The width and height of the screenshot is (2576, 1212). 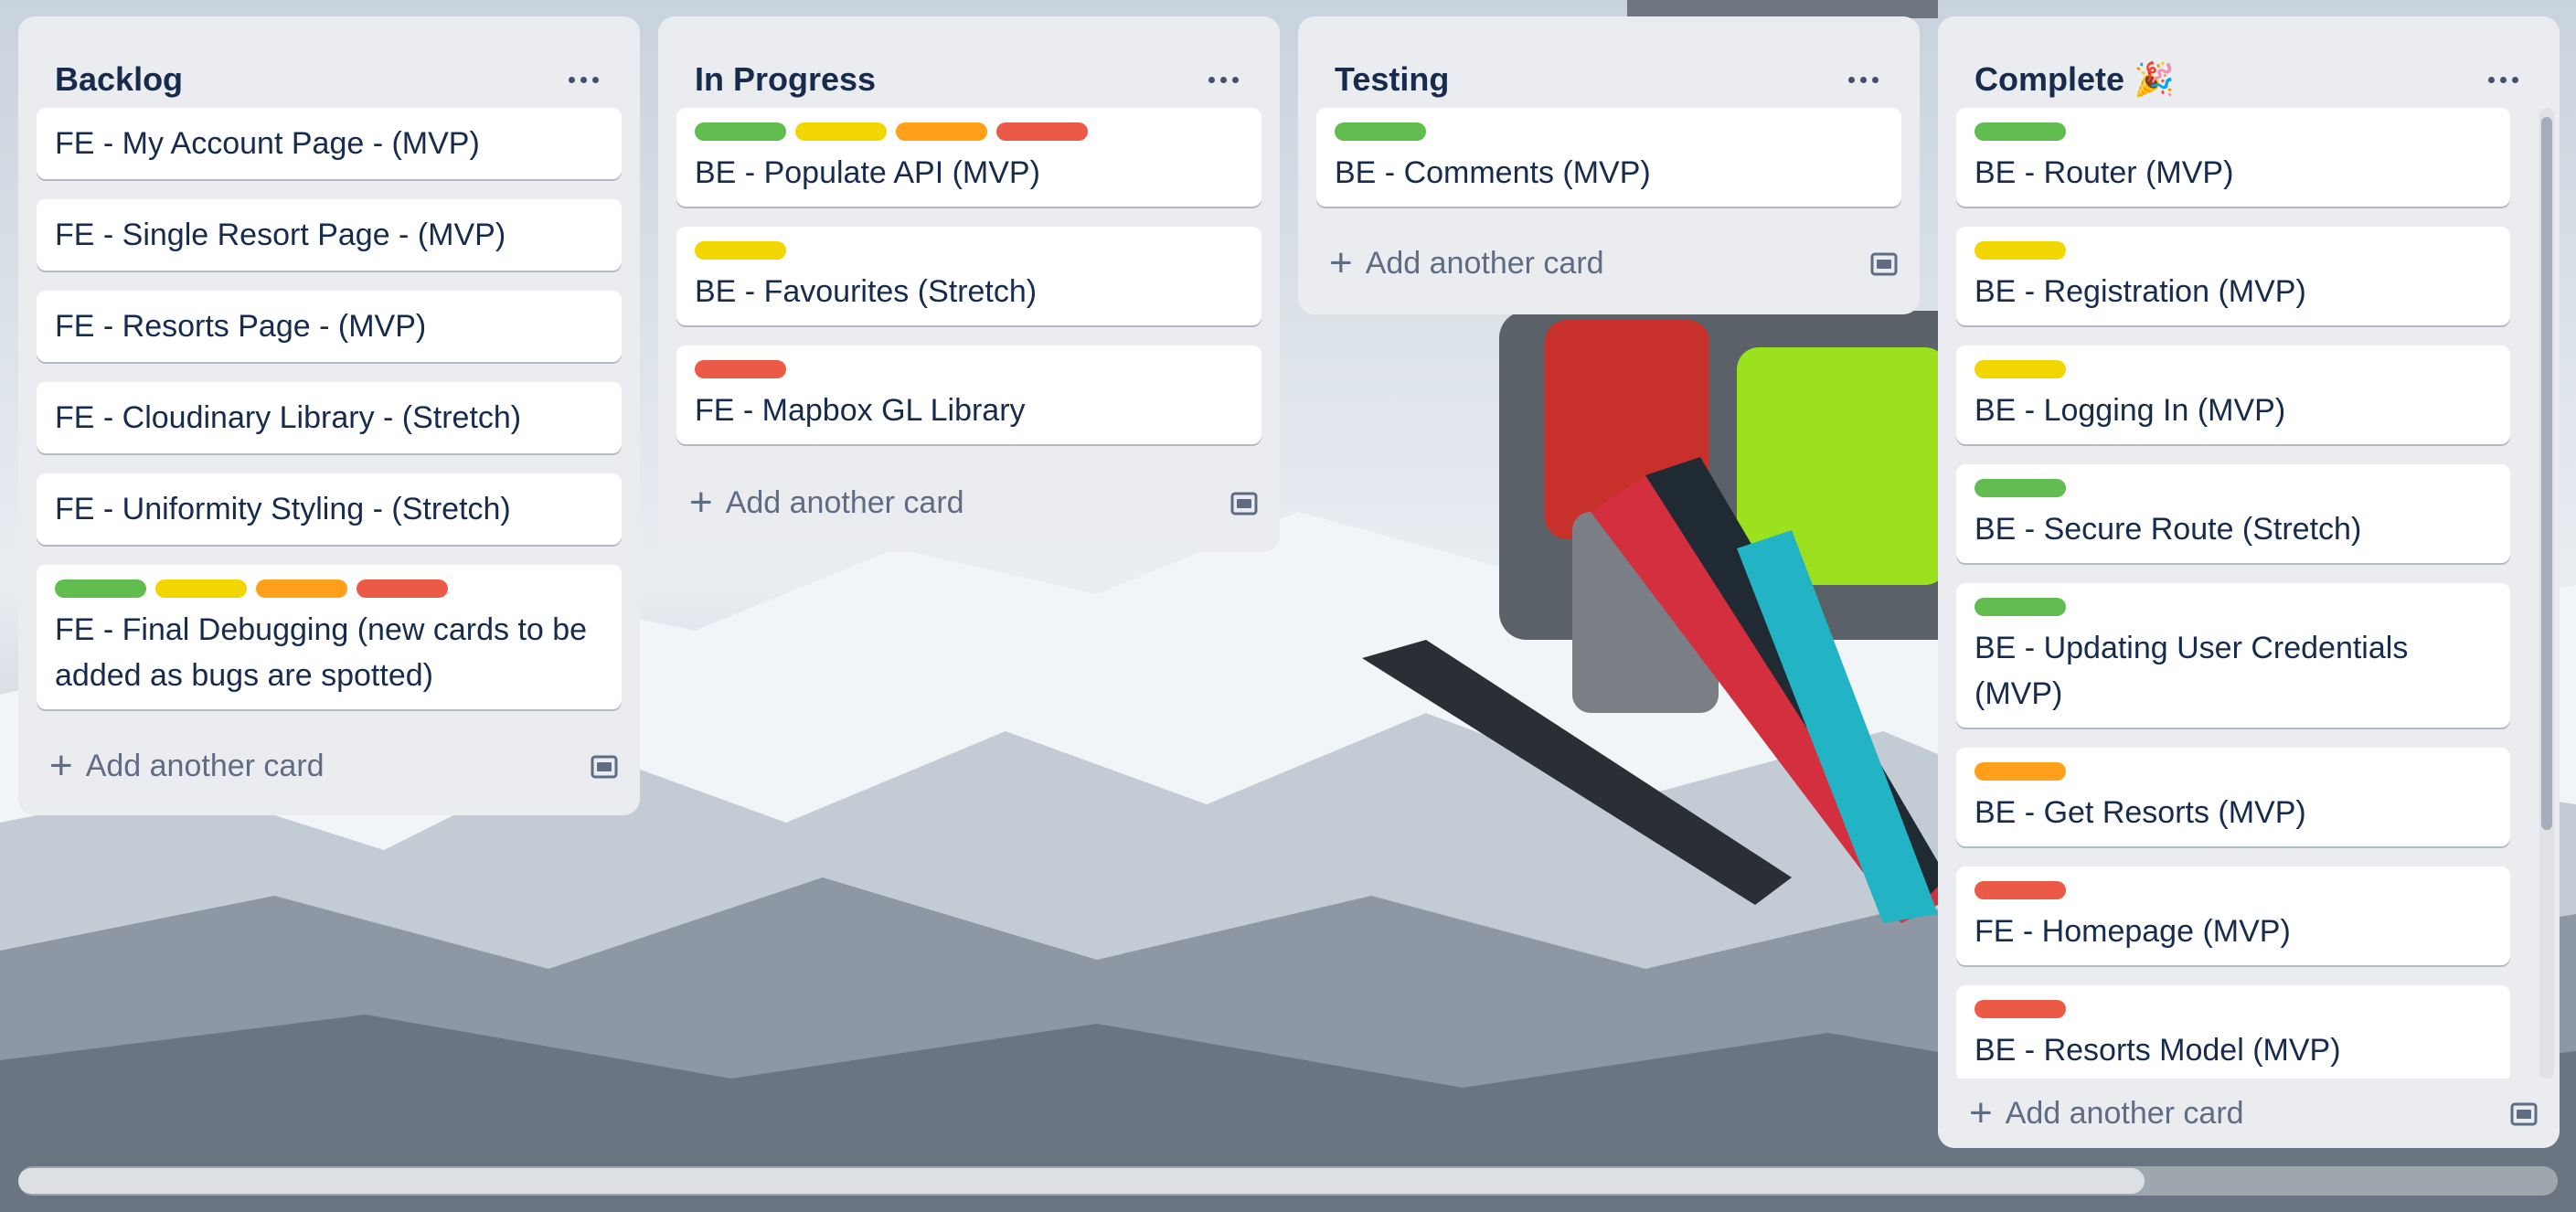 I want to click on card-title: FE - Cloudinary Library - (Stretch), so click(x=288, y=417).